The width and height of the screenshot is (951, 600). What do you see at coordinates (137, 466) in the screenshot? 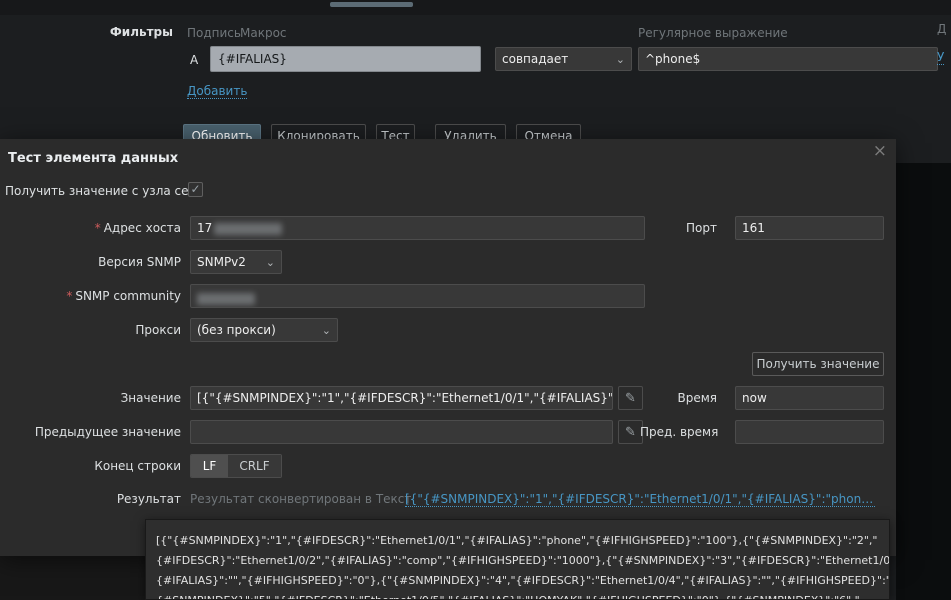
I see `end-of-line-label: Конец строки` at bounding box center [137, 466].